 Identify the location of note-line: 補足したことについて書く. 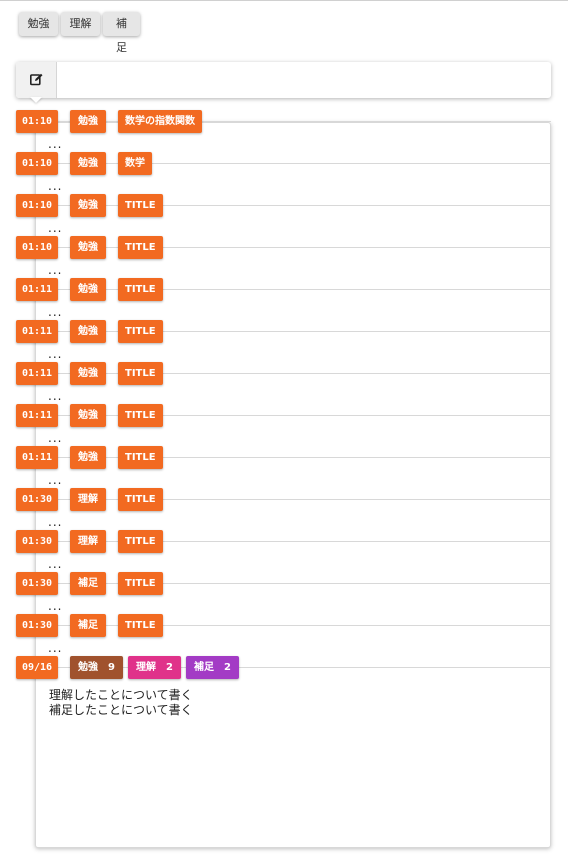
(121, 710).